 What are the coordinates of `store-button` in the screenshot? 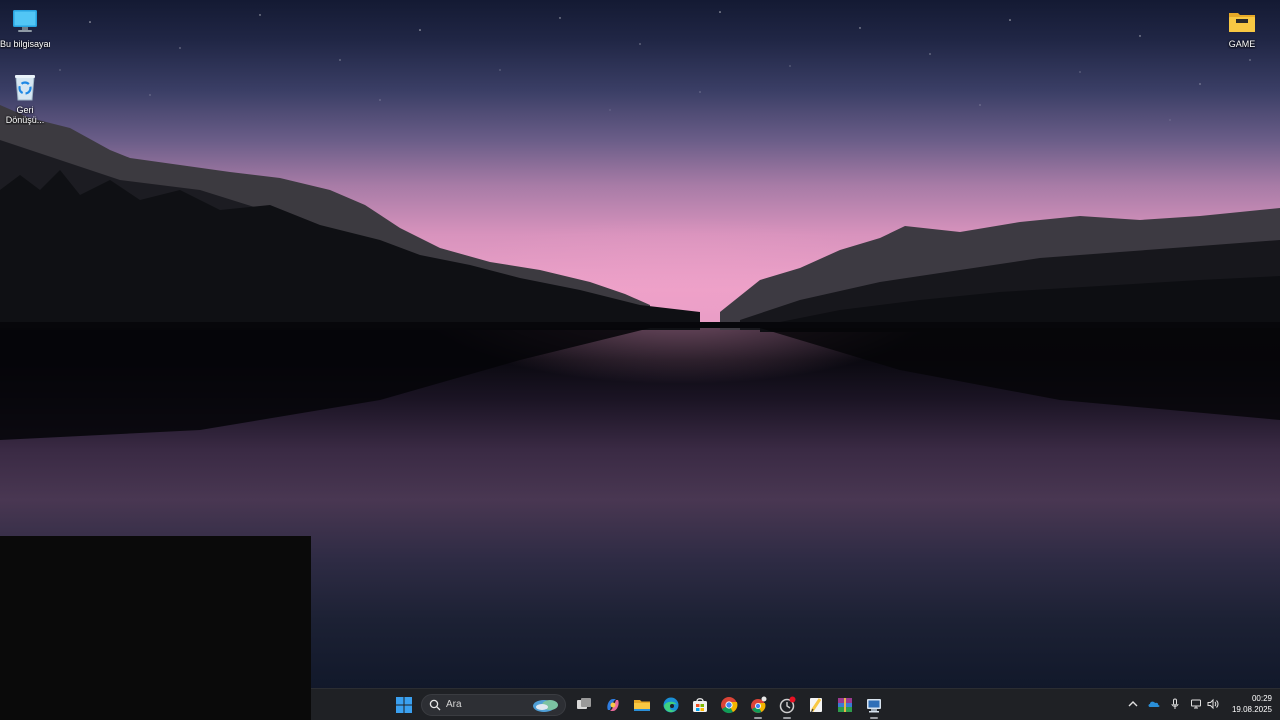 It's located at (700, 705).